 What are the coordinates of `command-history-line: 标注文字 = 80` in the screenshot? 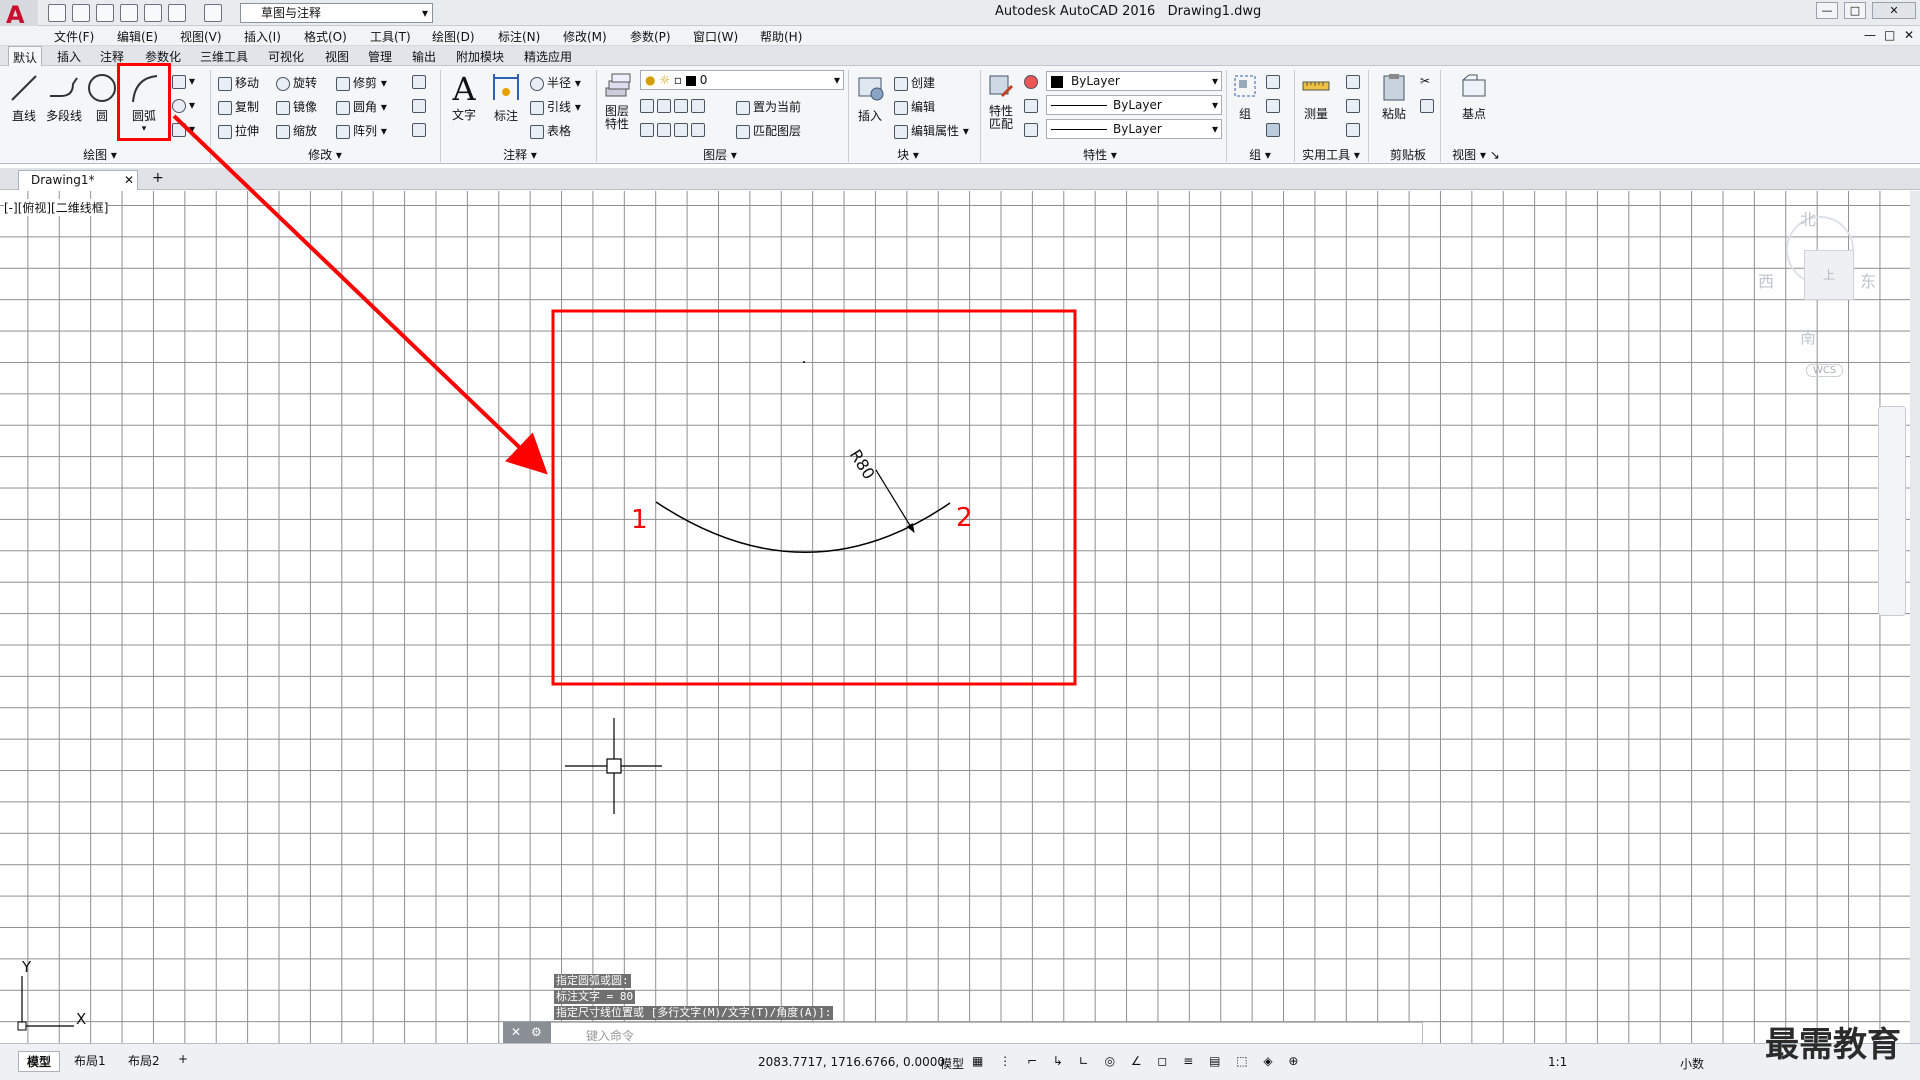 It's located at (595, 997).